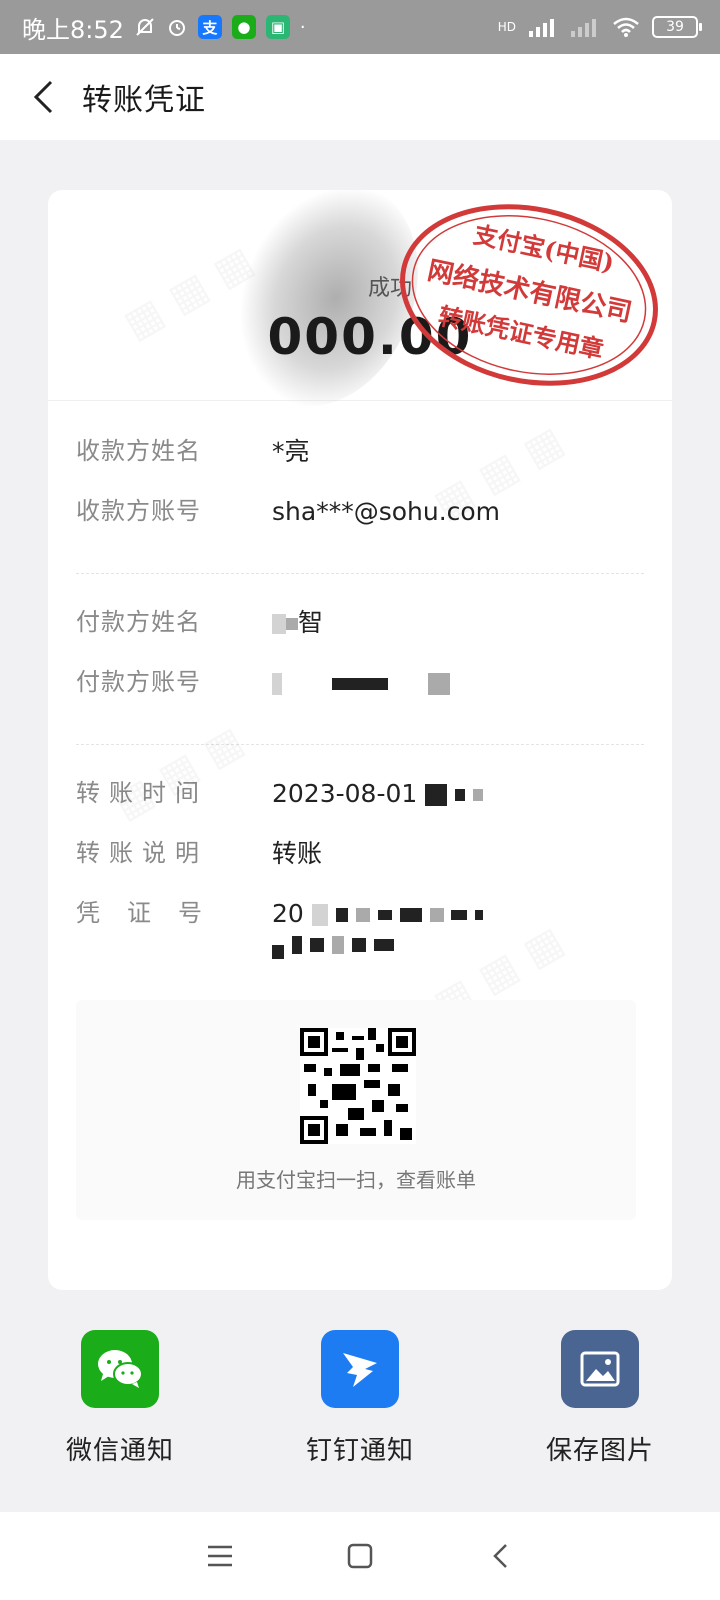 This screenshot has height=1600, width=720. Describe the element at coordinates (360, 312) in the screenshot. I see `receipt-header: 成功 000.00 支付宝(中国) 网络技术有限公司 转账凭证专用章` at that location.